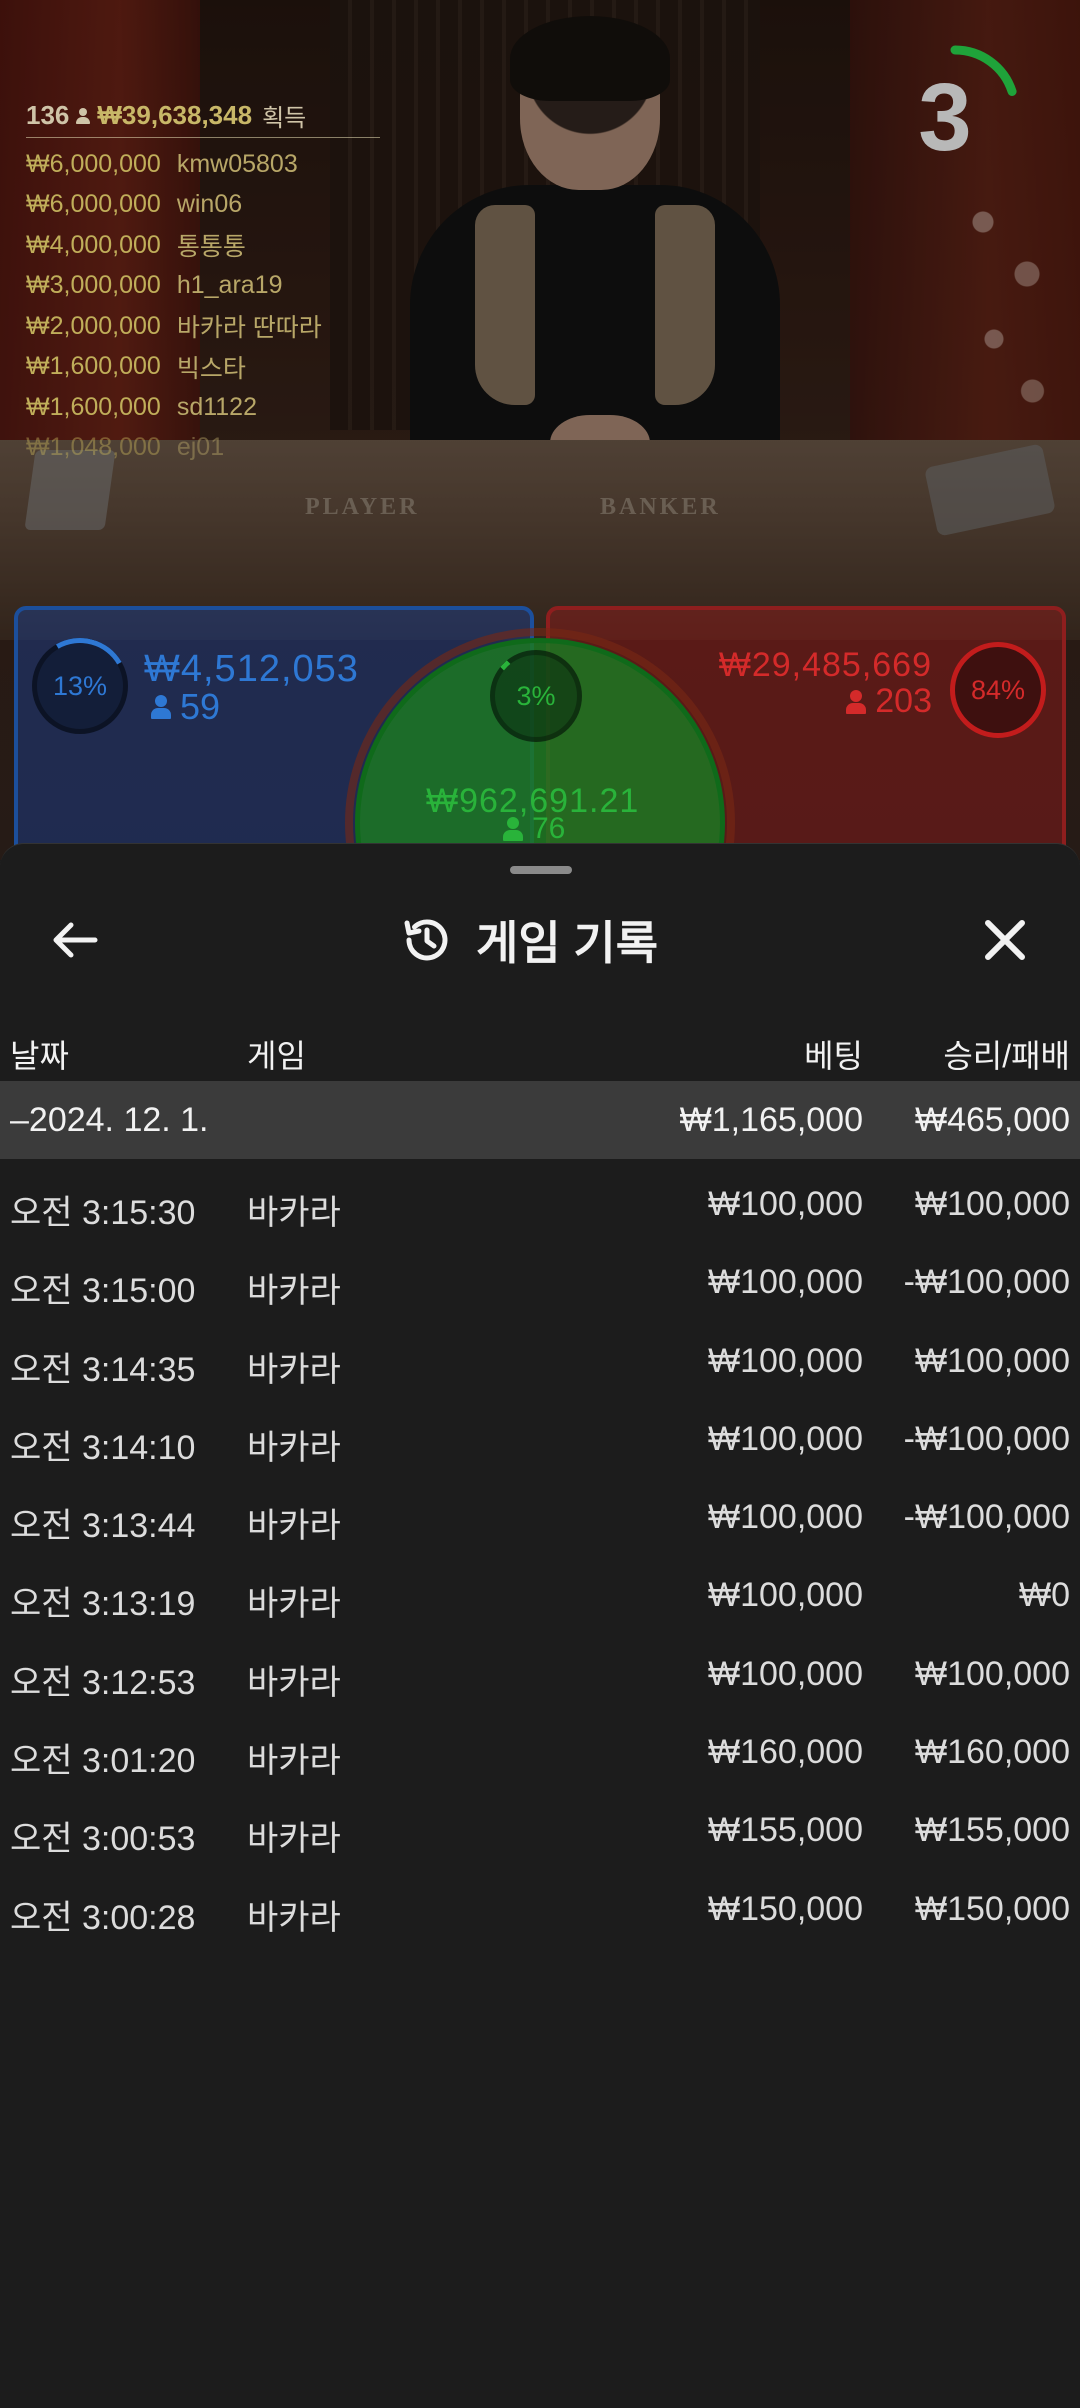  I want to click on bettor-row: ₩2,000,000 바카라 딴따라, so click(174, 327).